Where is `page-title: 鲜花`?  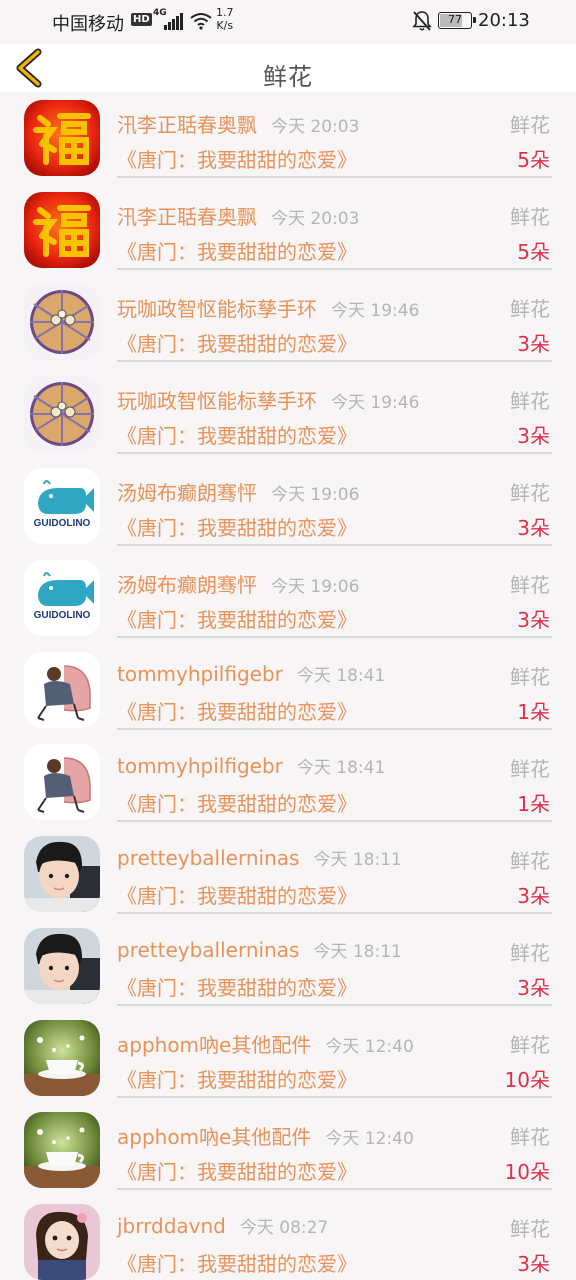
page-title: 鲜花 is located at coordinates (288, 77).